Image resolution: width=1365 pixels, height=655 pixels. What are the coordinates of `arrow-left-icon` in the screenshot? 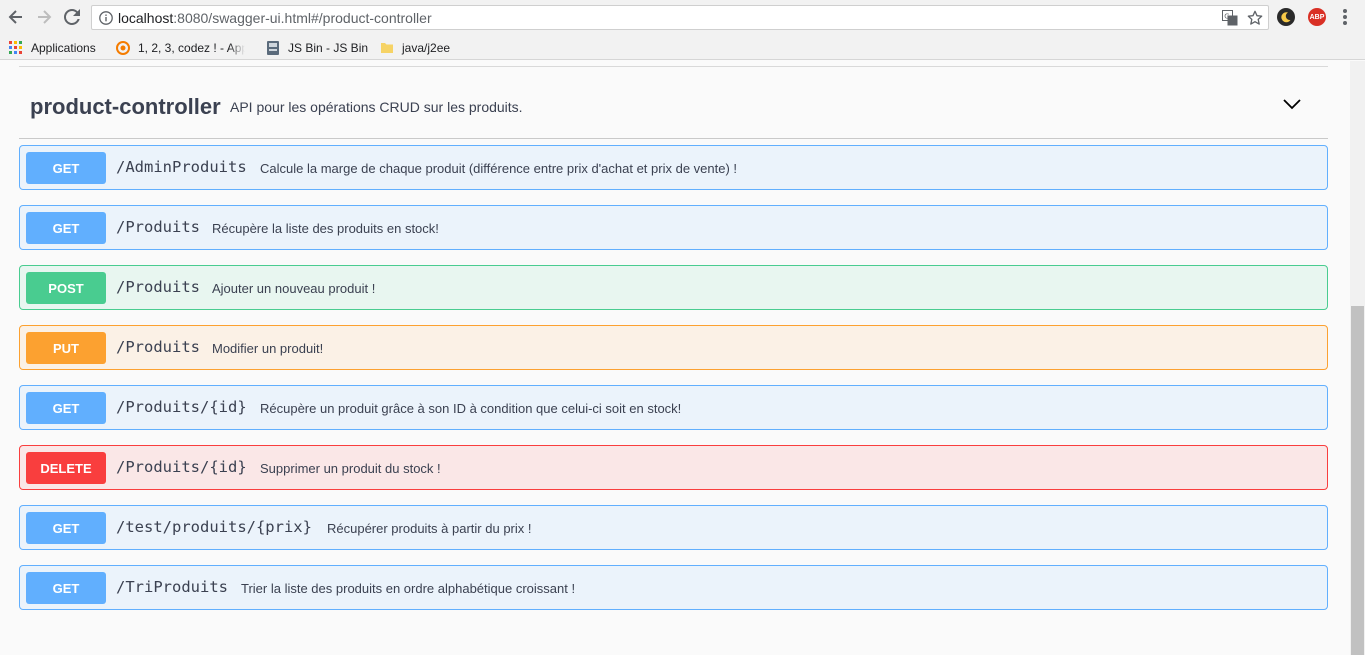 It's located at (15, 17).